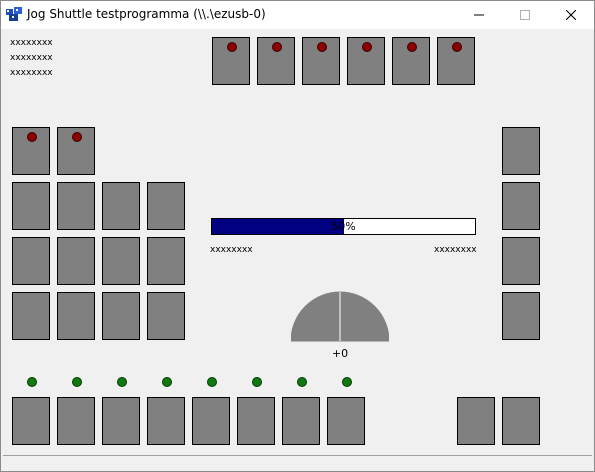 The width and height of the screenshot is (595, 472). What do you see at coordinates (76, 151) in the screenshot?
I see `left-key-r1c2` at bounding box center [76, 151].